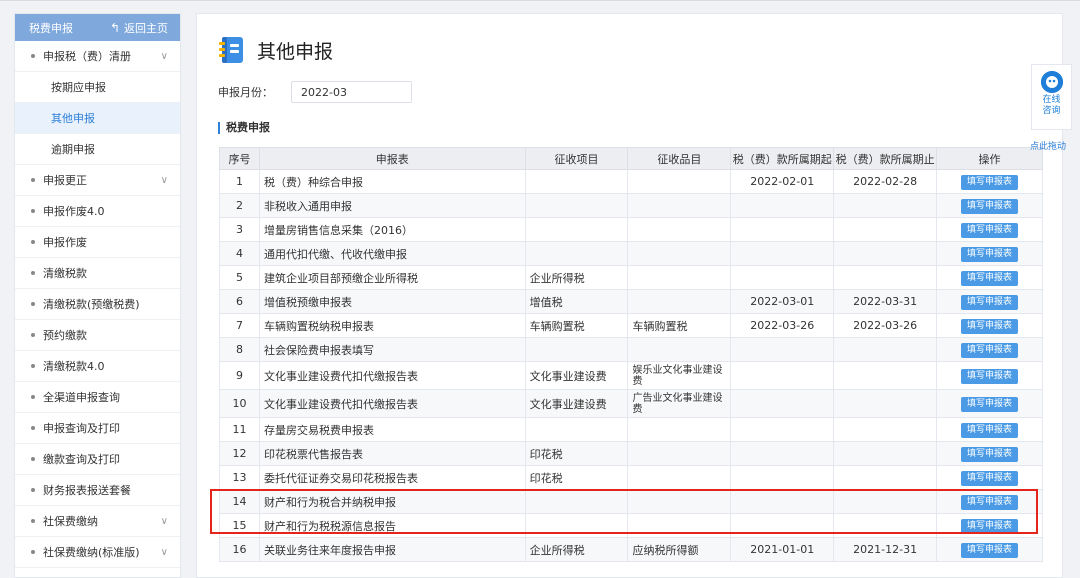 This screenshot has width=1080, height=578. What do you see at coordinates (576, 477) in the screenshot?
I see `table-cell-item: 印花税` at bounding box center [576, 477].